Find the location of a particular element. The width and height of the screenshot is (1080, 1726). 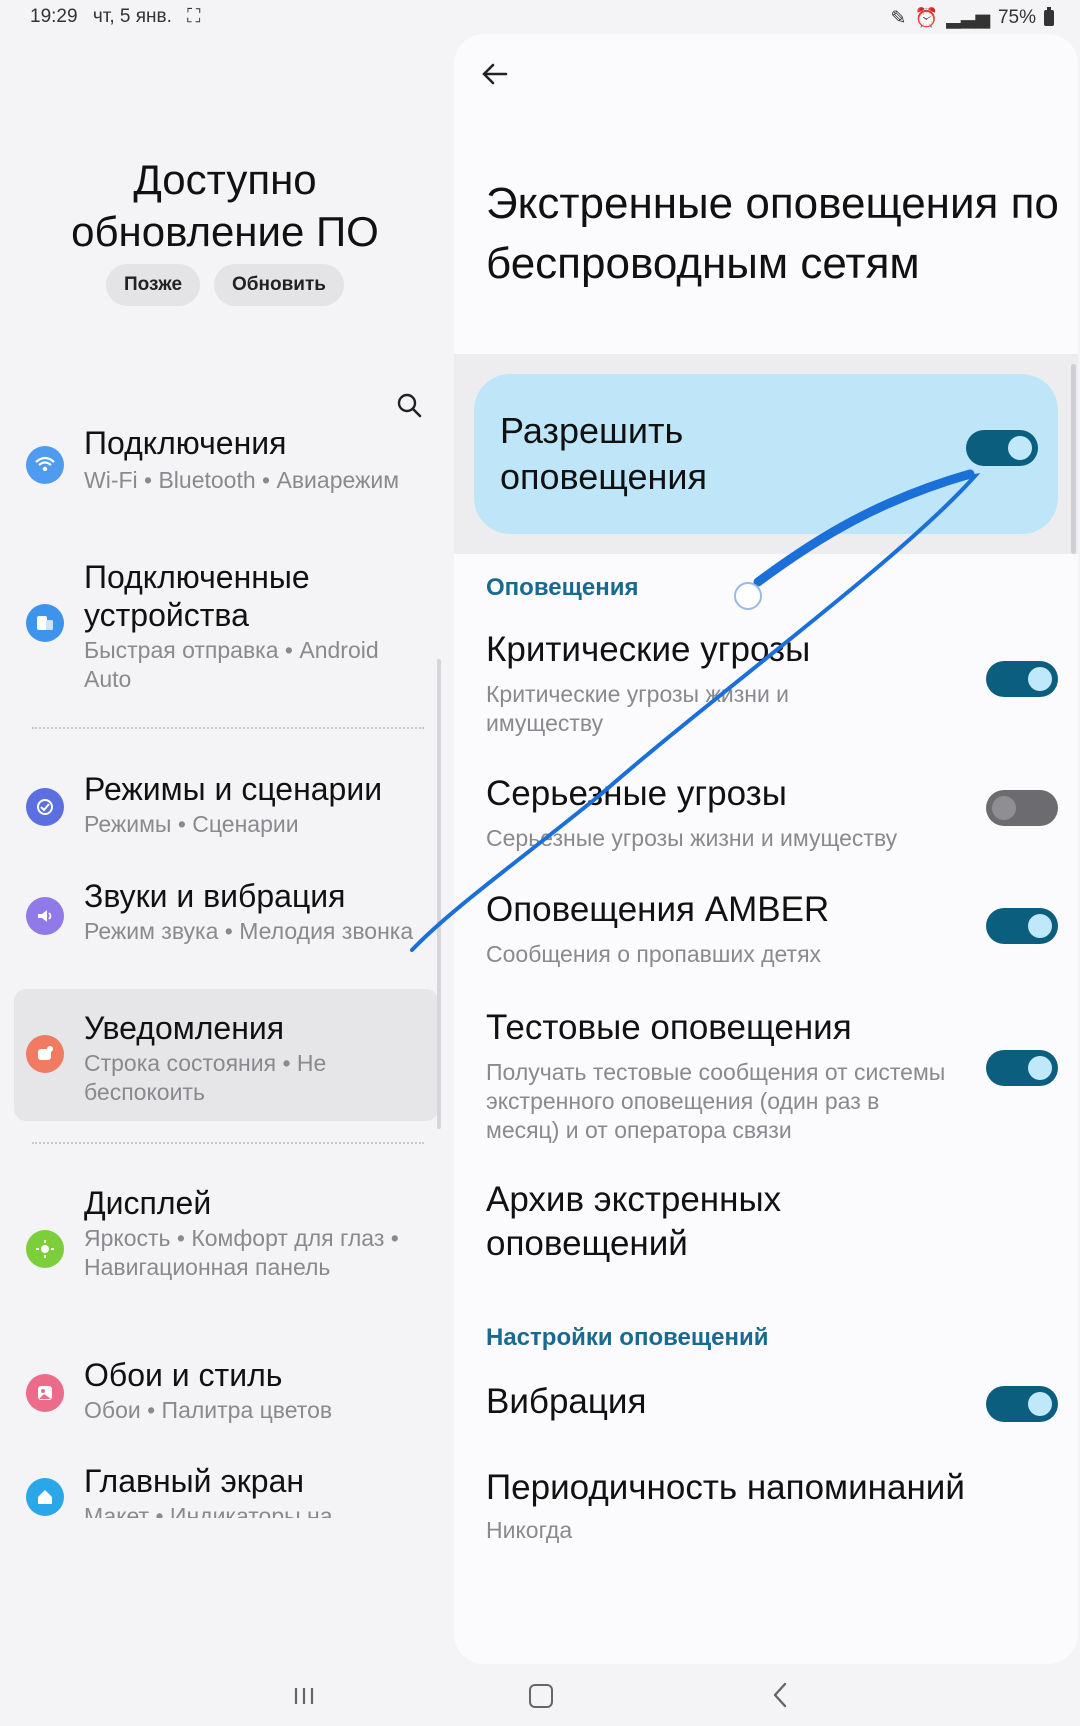

critical-threats-toggle is located at coordinates (1022, 679).